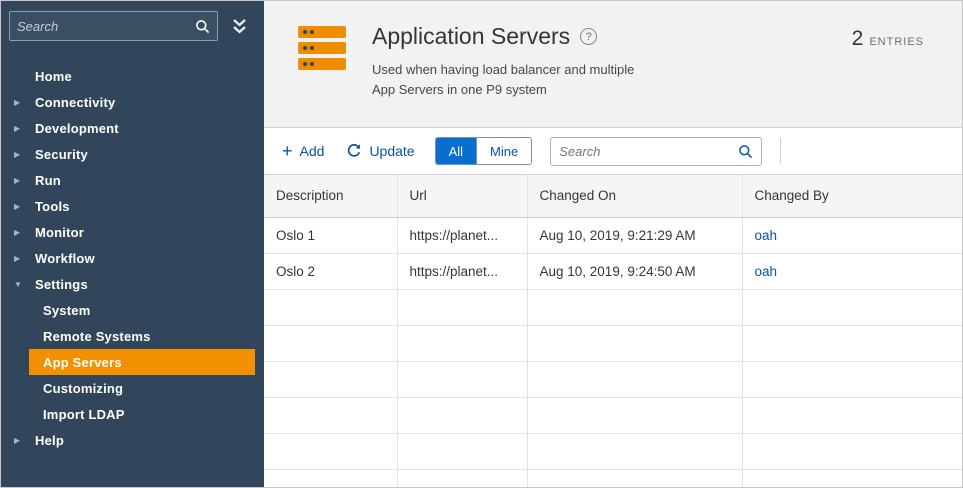 This screenshot has width=963, height=488. What do you see at coordinates (60, 232) in the screenshot?
I see `sidebar-item-label: Monitor` at bounding box center [60, 232].